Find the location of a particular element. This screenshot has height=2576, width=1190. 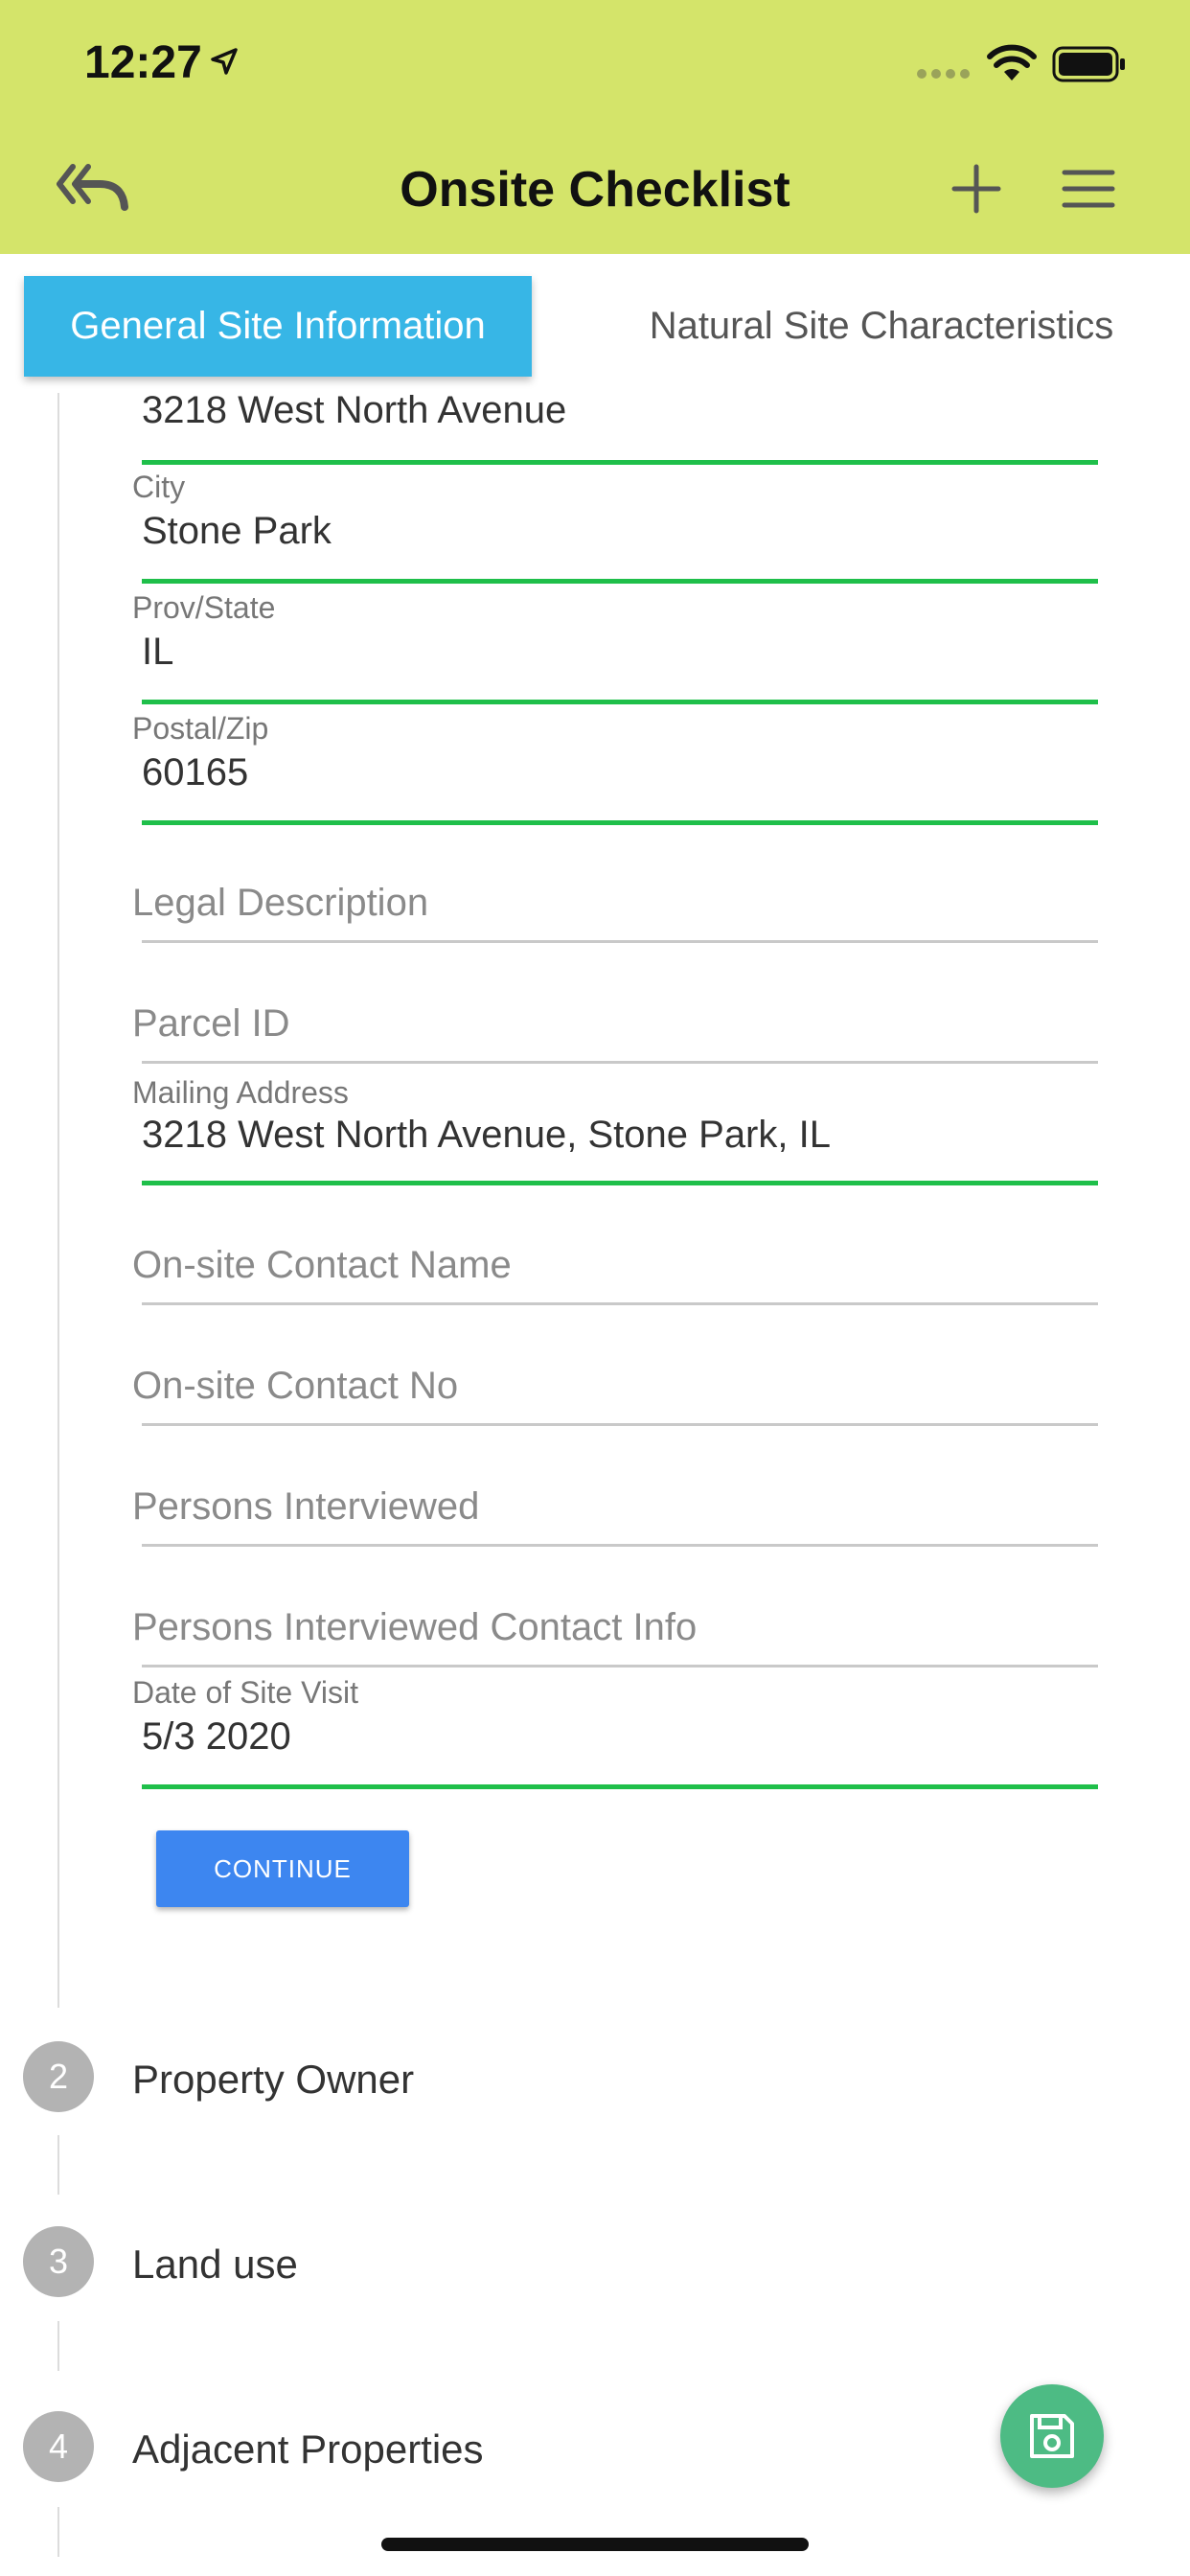

city-value: Stone Park is located at coordinates (237, 531).